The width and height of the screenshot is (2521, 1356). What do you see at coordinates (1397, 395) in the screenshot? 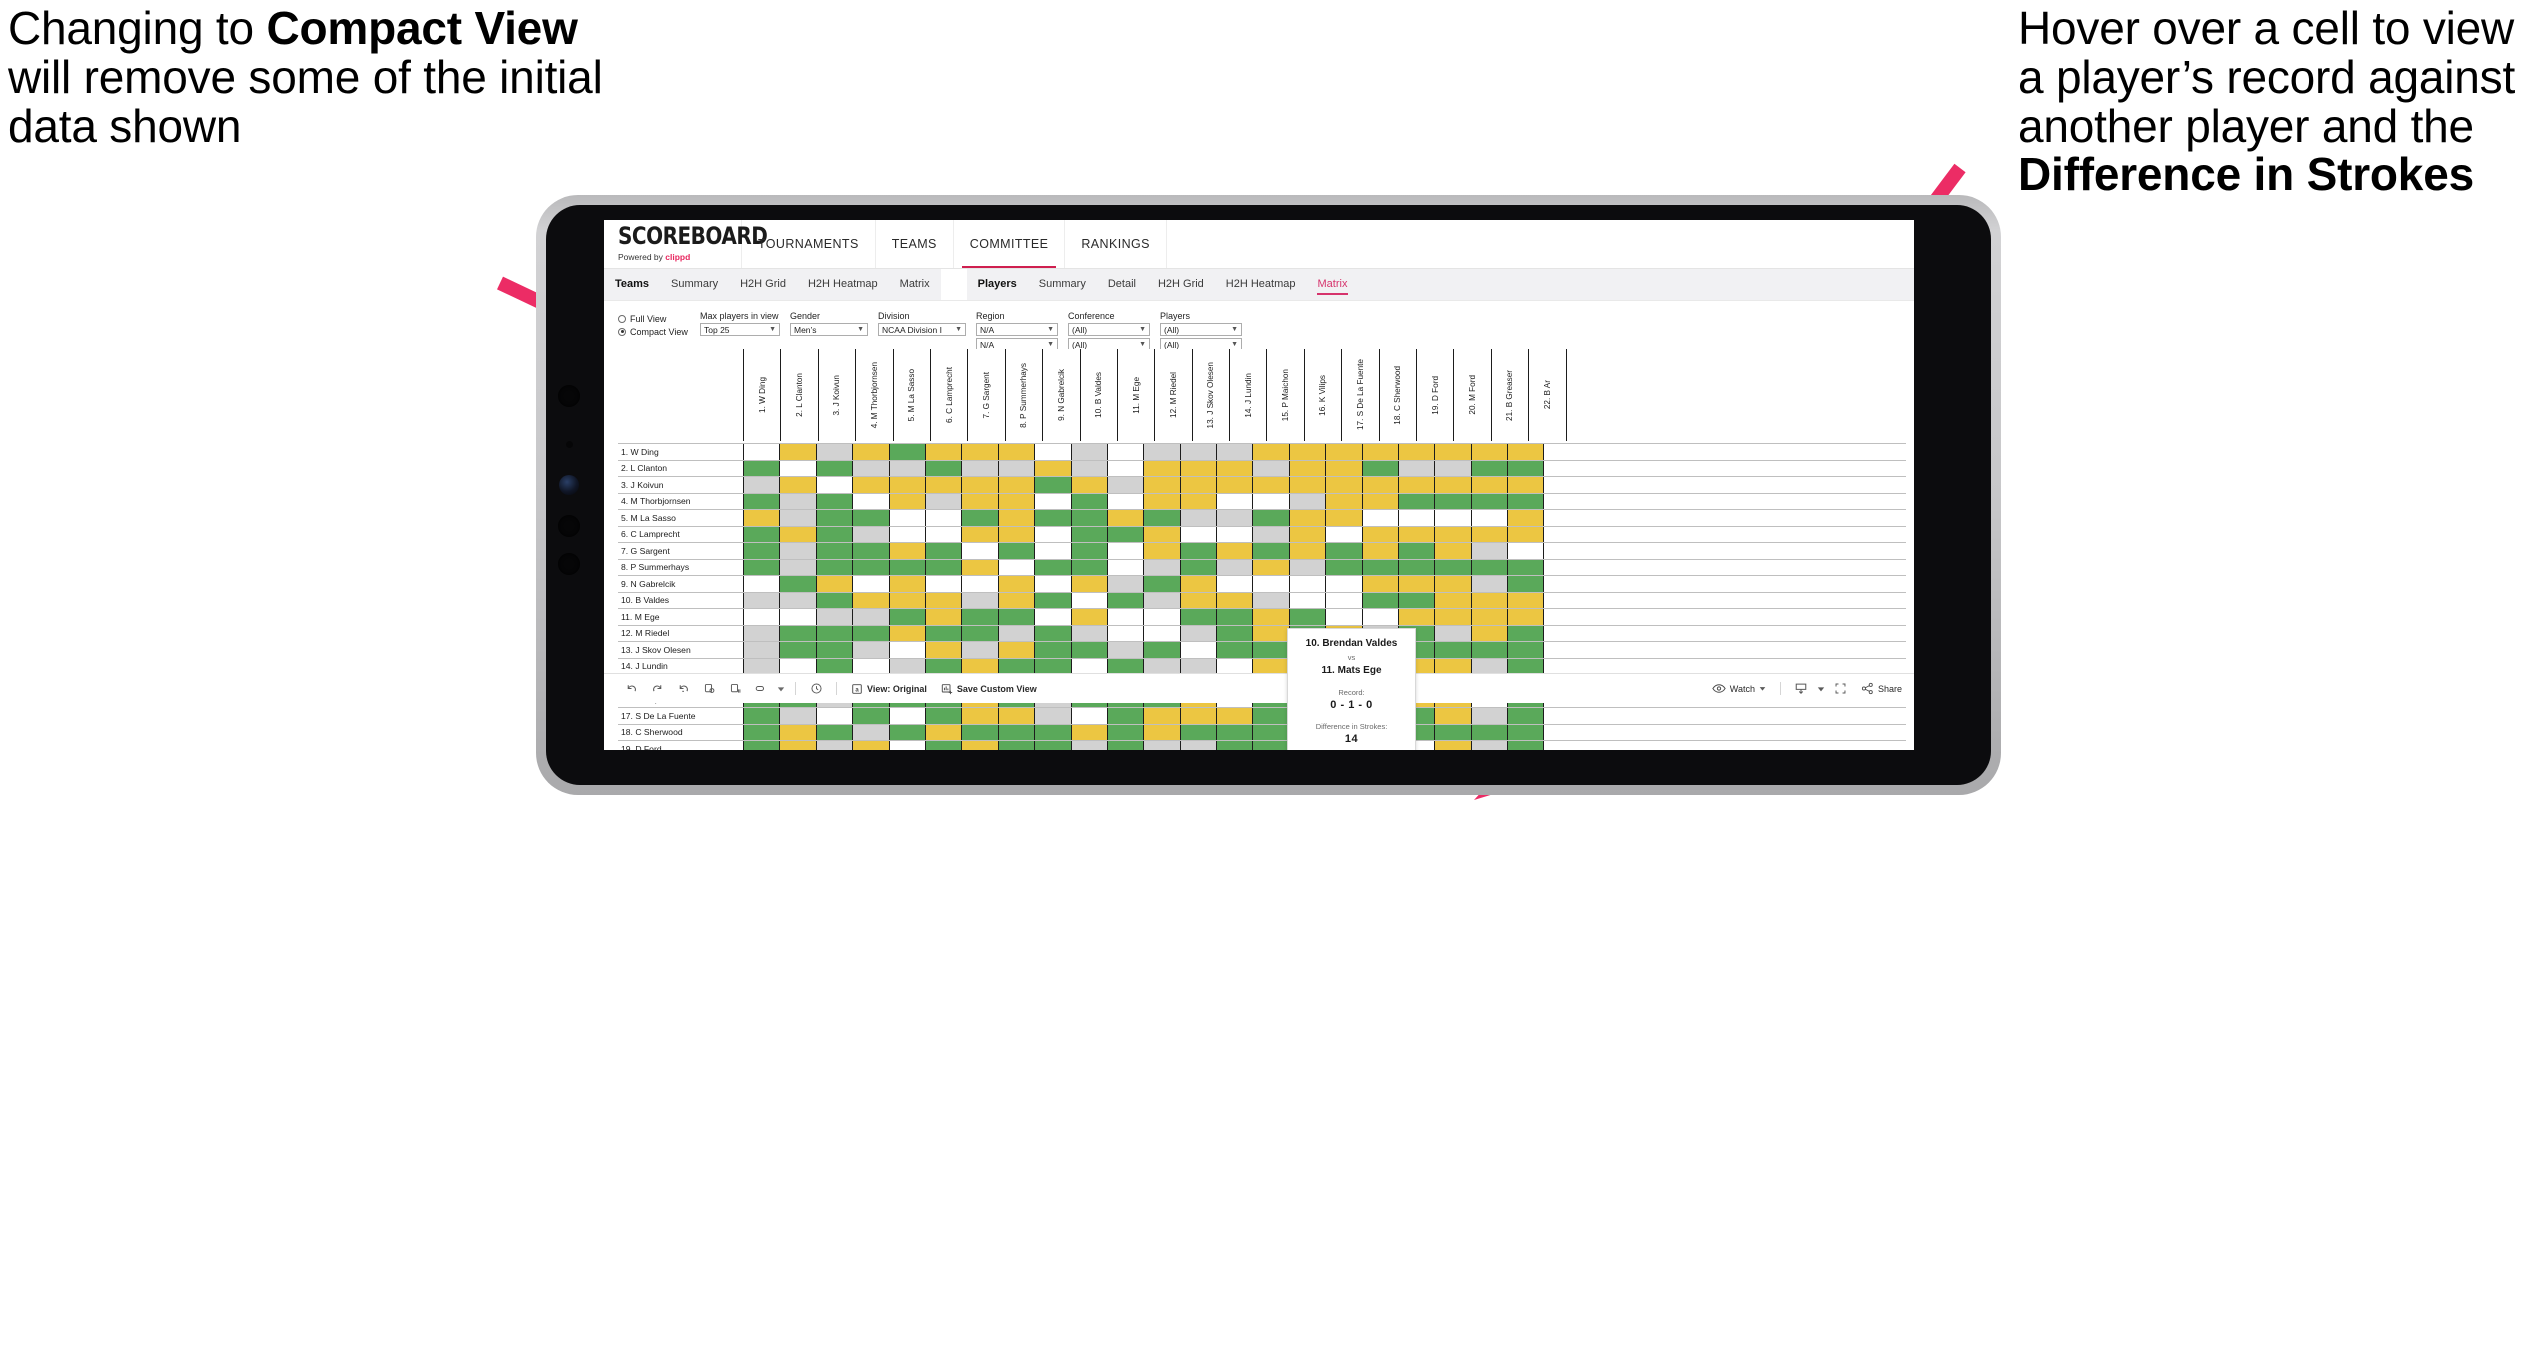
I see `matrix-col-header: 18. C Sherwood` at bounding box center [1397, 395].